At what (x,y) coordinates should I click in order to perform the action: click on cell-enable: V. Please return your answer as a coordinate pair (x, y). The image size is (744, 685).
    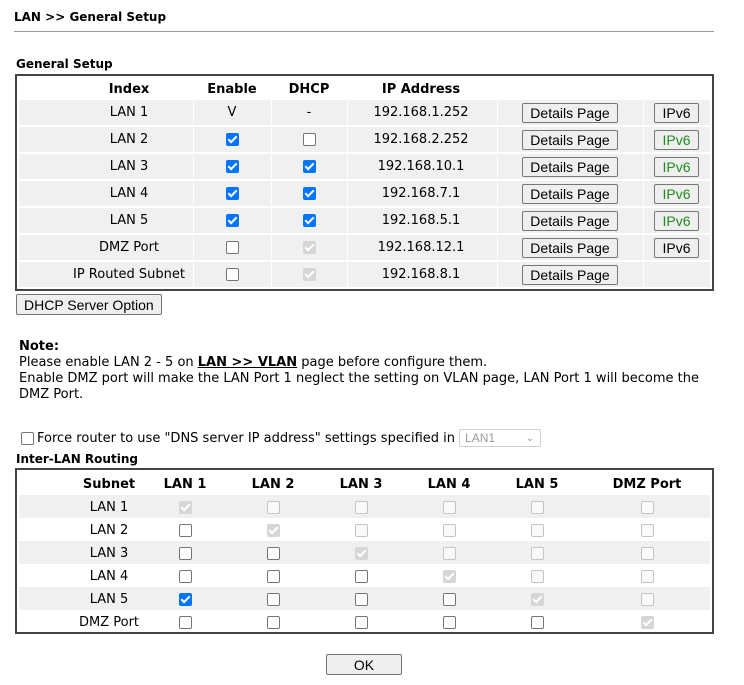
    Looking at the image, I should click on (232, 112).